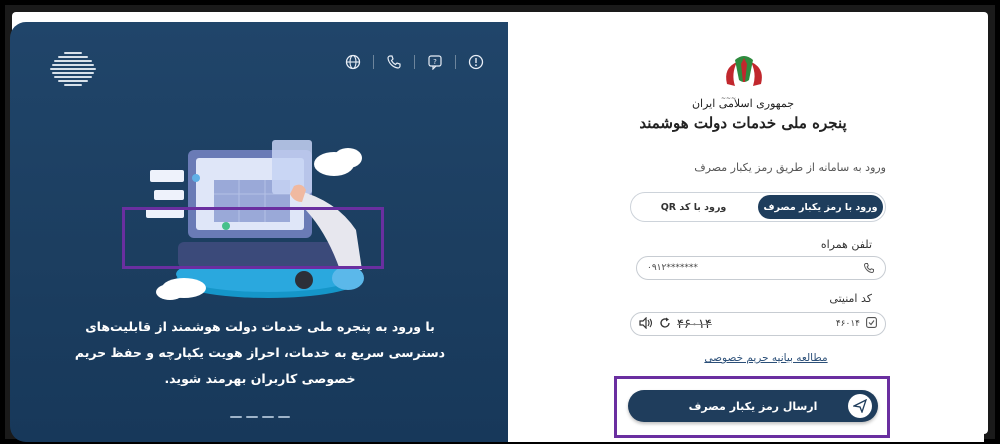 The height and width of the screenshot is (444, 1000). Describe the element at coordinates (846, 244) in the screenshot. I see `phone-label: تلفن همراه` at that location.